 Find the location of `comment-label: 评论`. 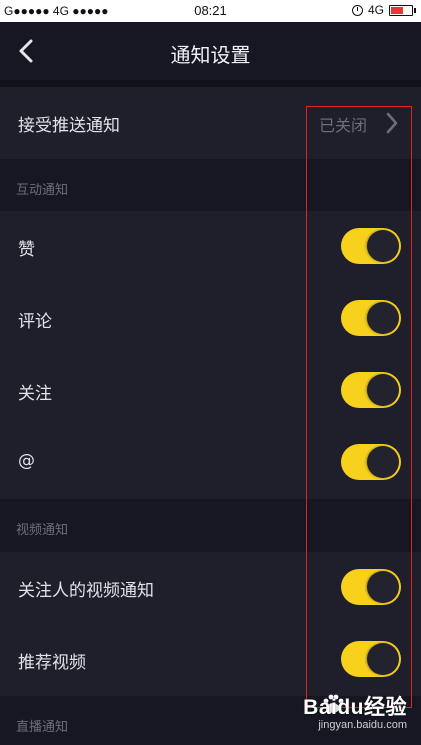

comment-label: 评论 is located at coordinates (35, 322).